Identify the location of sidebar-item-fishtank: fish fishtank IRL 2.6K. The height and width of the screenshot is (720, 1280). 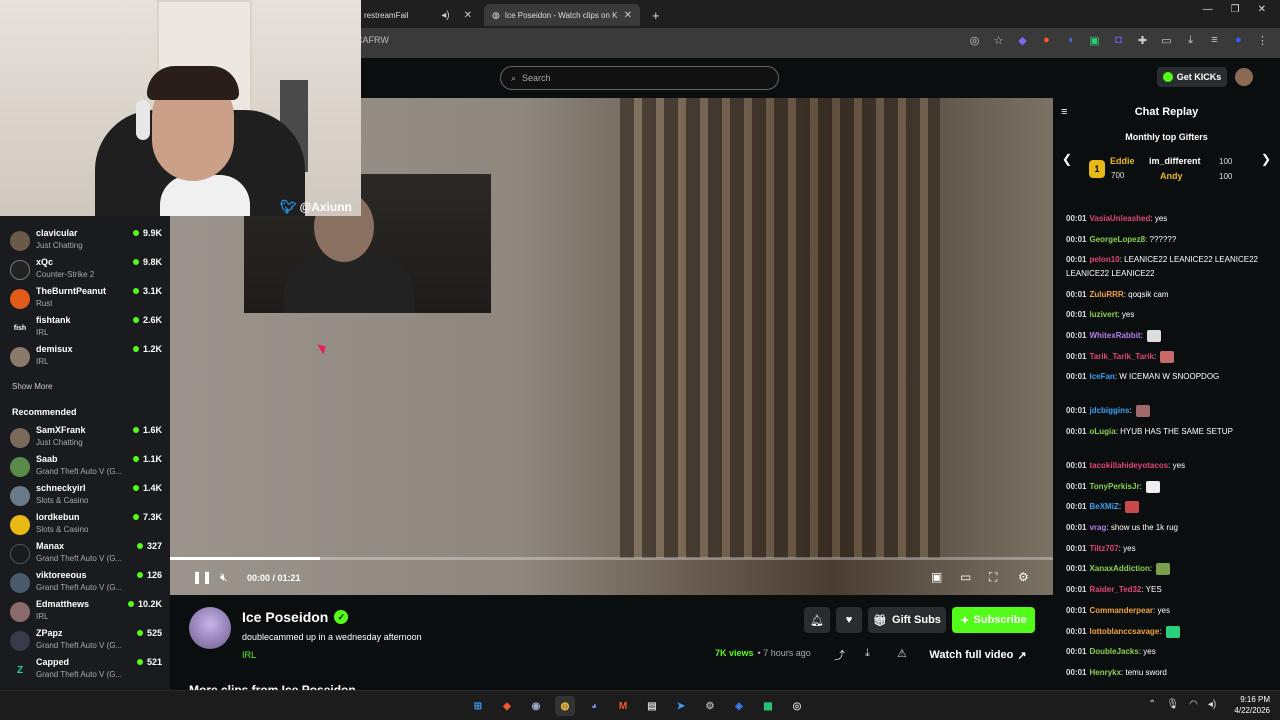
(86, 328).